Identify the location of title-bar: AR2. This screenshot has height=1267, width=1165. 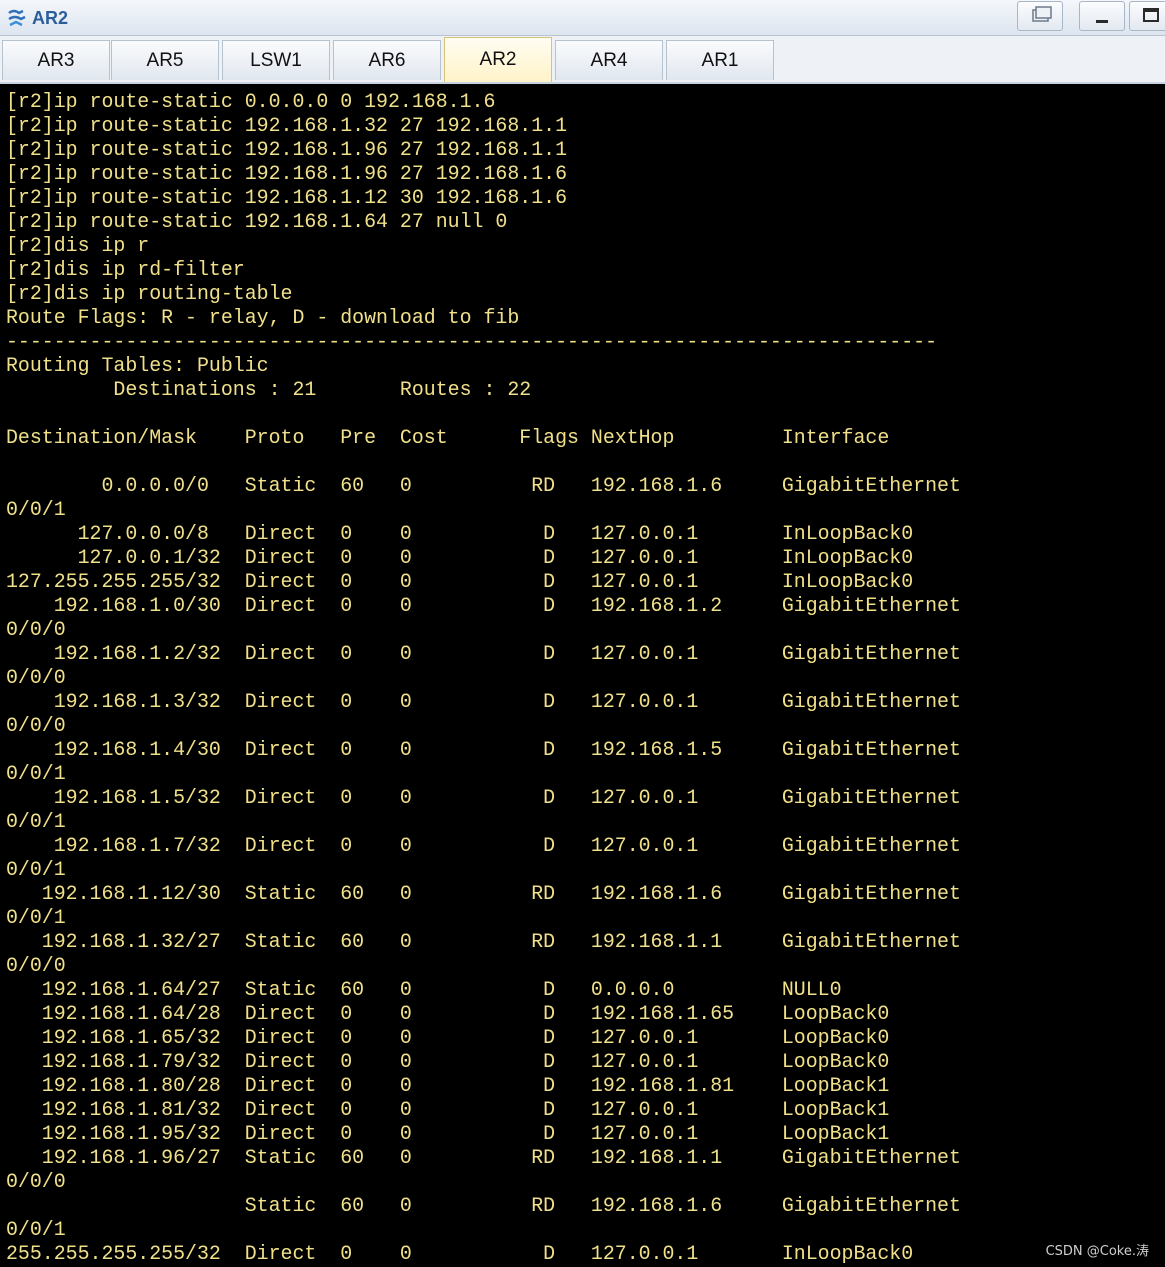
(582, 18).